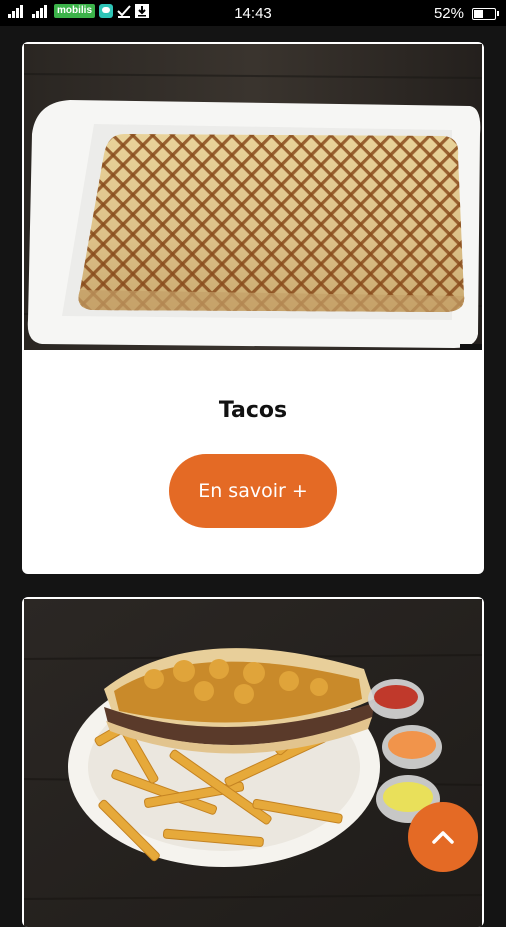  What do you see at coordinates (479, 13) in the screenshot?
I see `battery-fill` at bounding box center [479, 13].